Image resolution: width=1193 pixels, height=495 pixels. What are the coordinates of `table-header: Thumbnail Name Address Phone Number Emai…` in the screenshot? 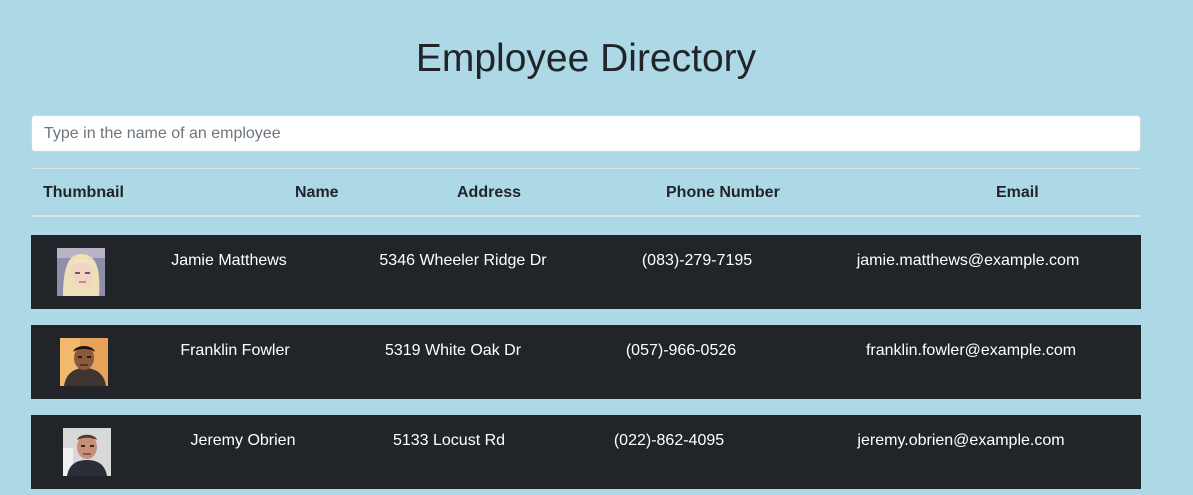 It's located at (586, 192).